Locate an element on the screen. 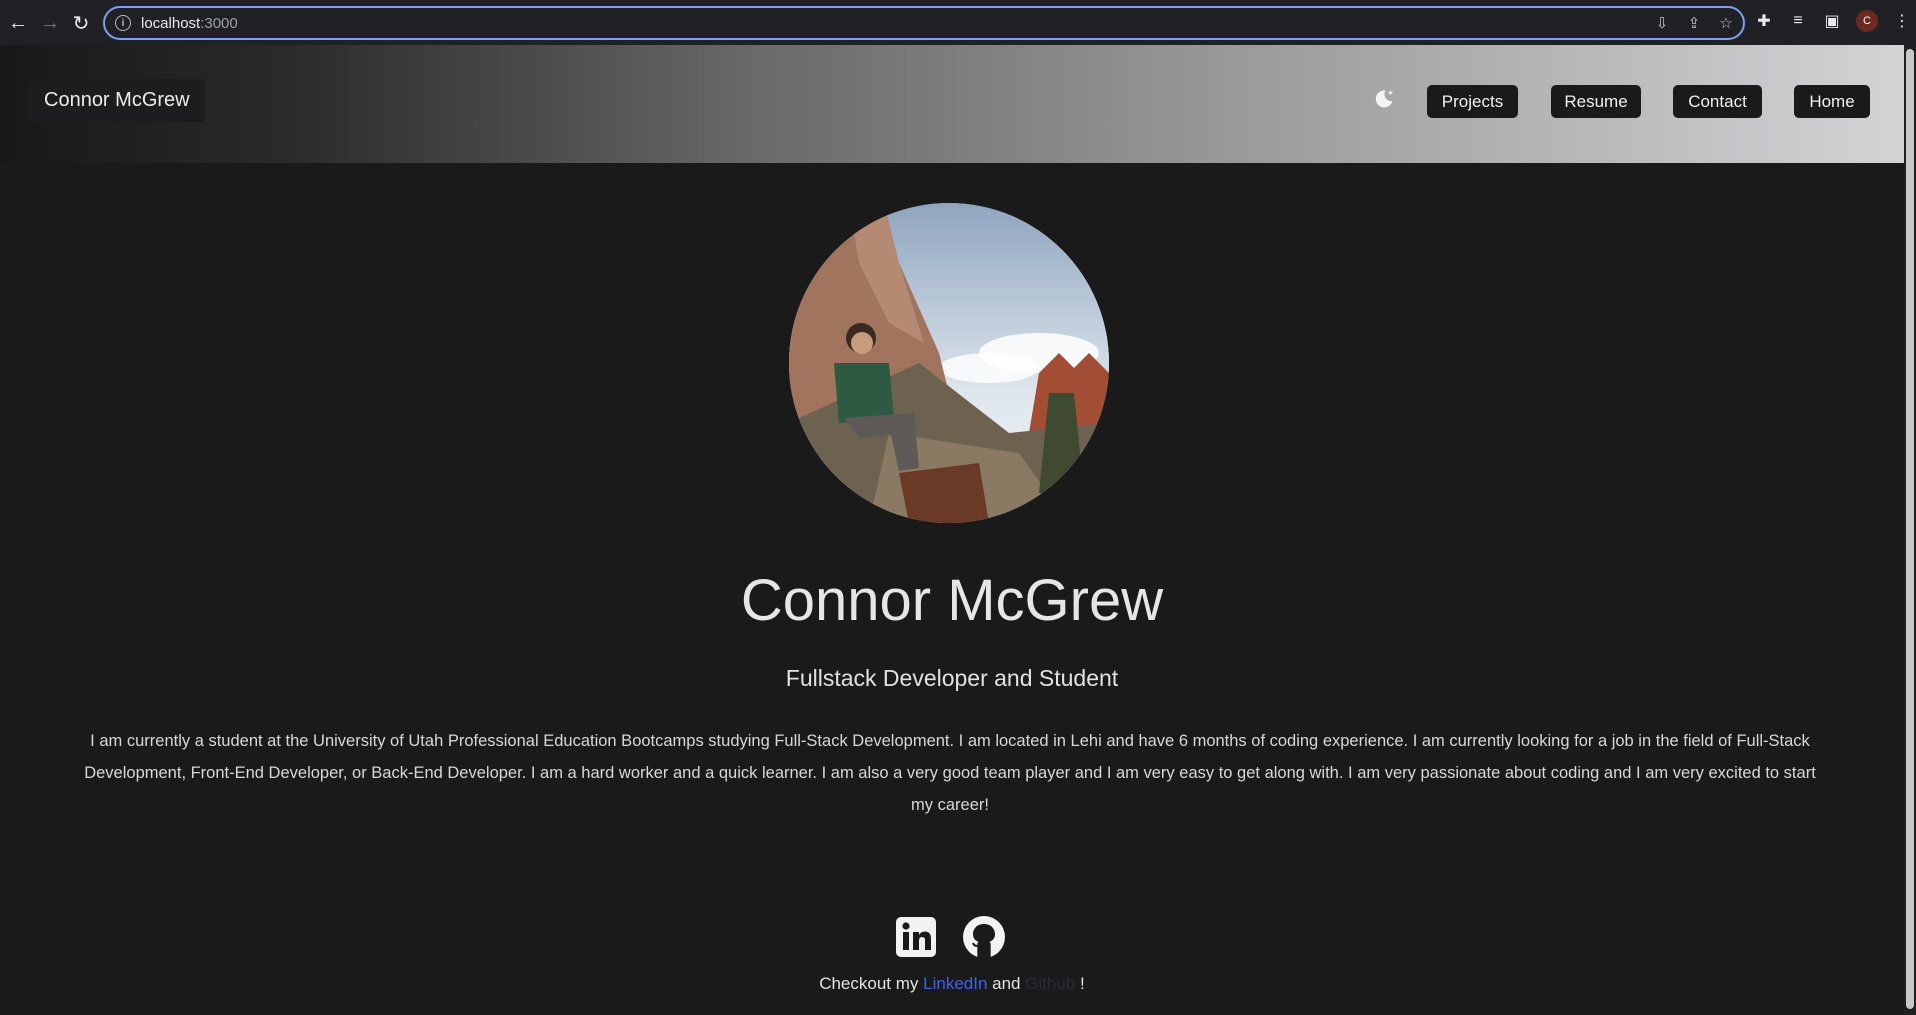 This screenshot has width=1916, height=1015. linkedin-icon is located at coordinates (916, 937).